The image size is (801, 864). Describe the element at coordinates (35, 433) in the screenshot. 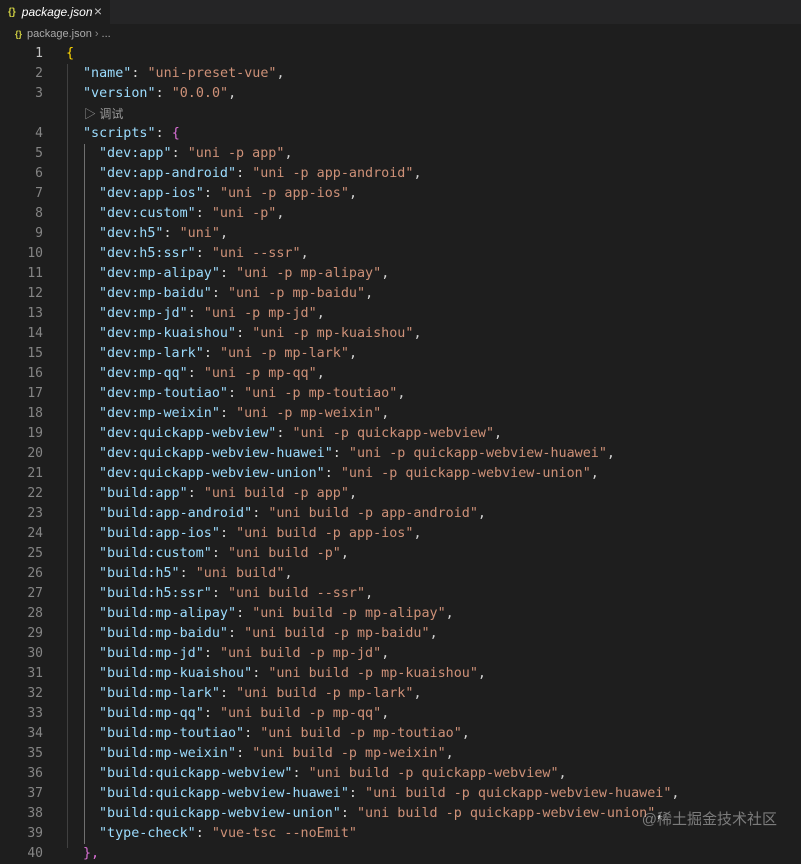

I see `line-number: 19` at that location.